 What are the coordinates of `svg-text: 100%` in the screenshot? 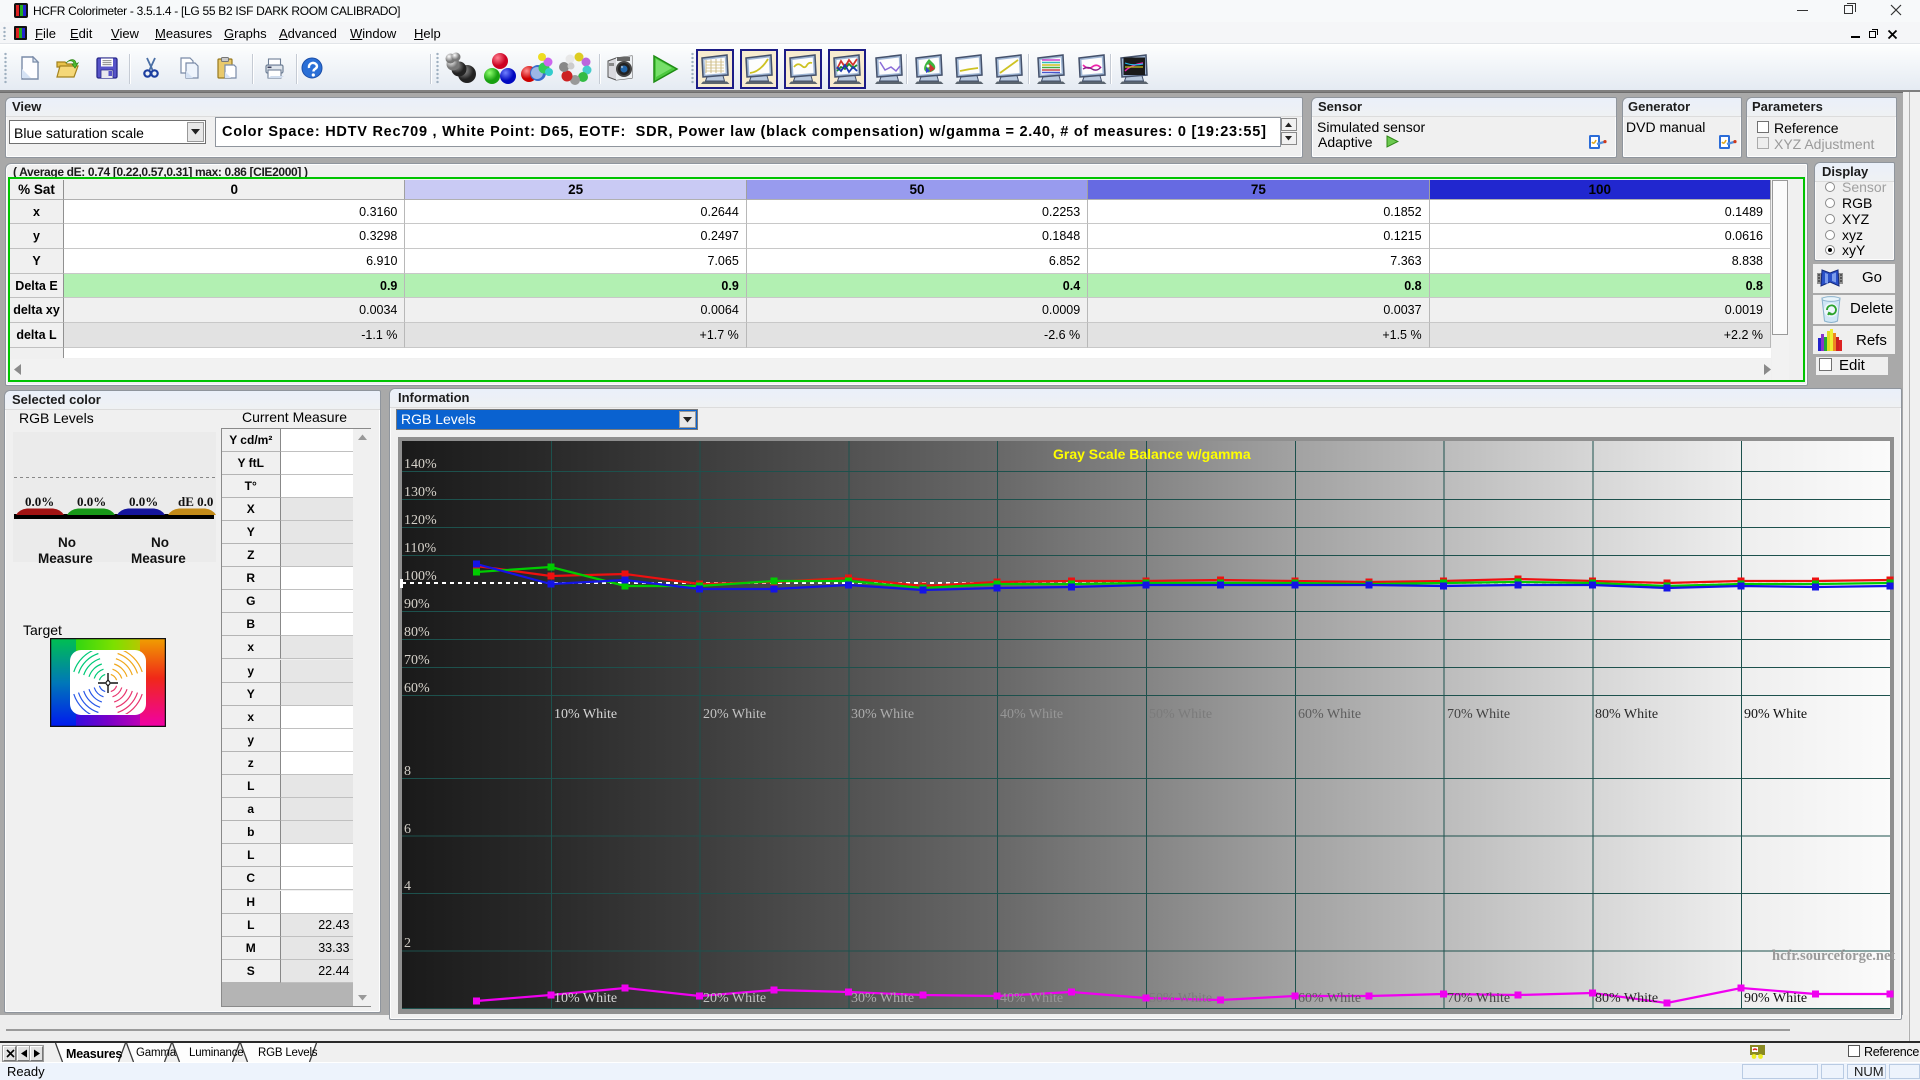 It's located at (420, 576).